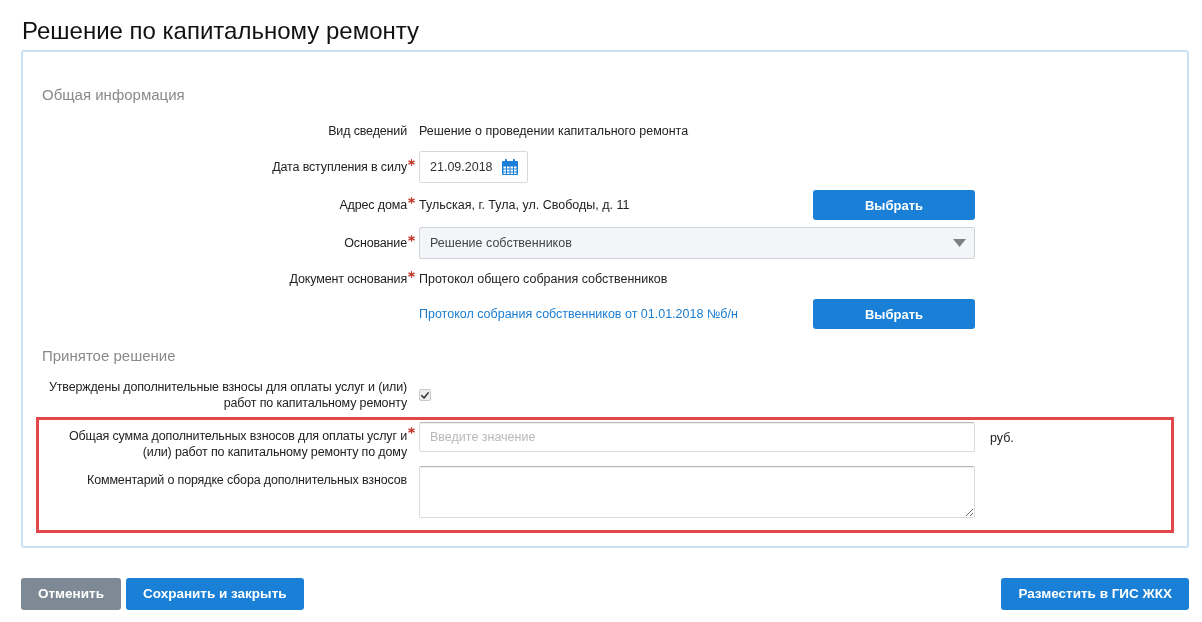 The image size is (1202, 622). Describe the element at coordinates (109, 356) in the screenshot. I see `section-heading: Принятое решение` at that location.